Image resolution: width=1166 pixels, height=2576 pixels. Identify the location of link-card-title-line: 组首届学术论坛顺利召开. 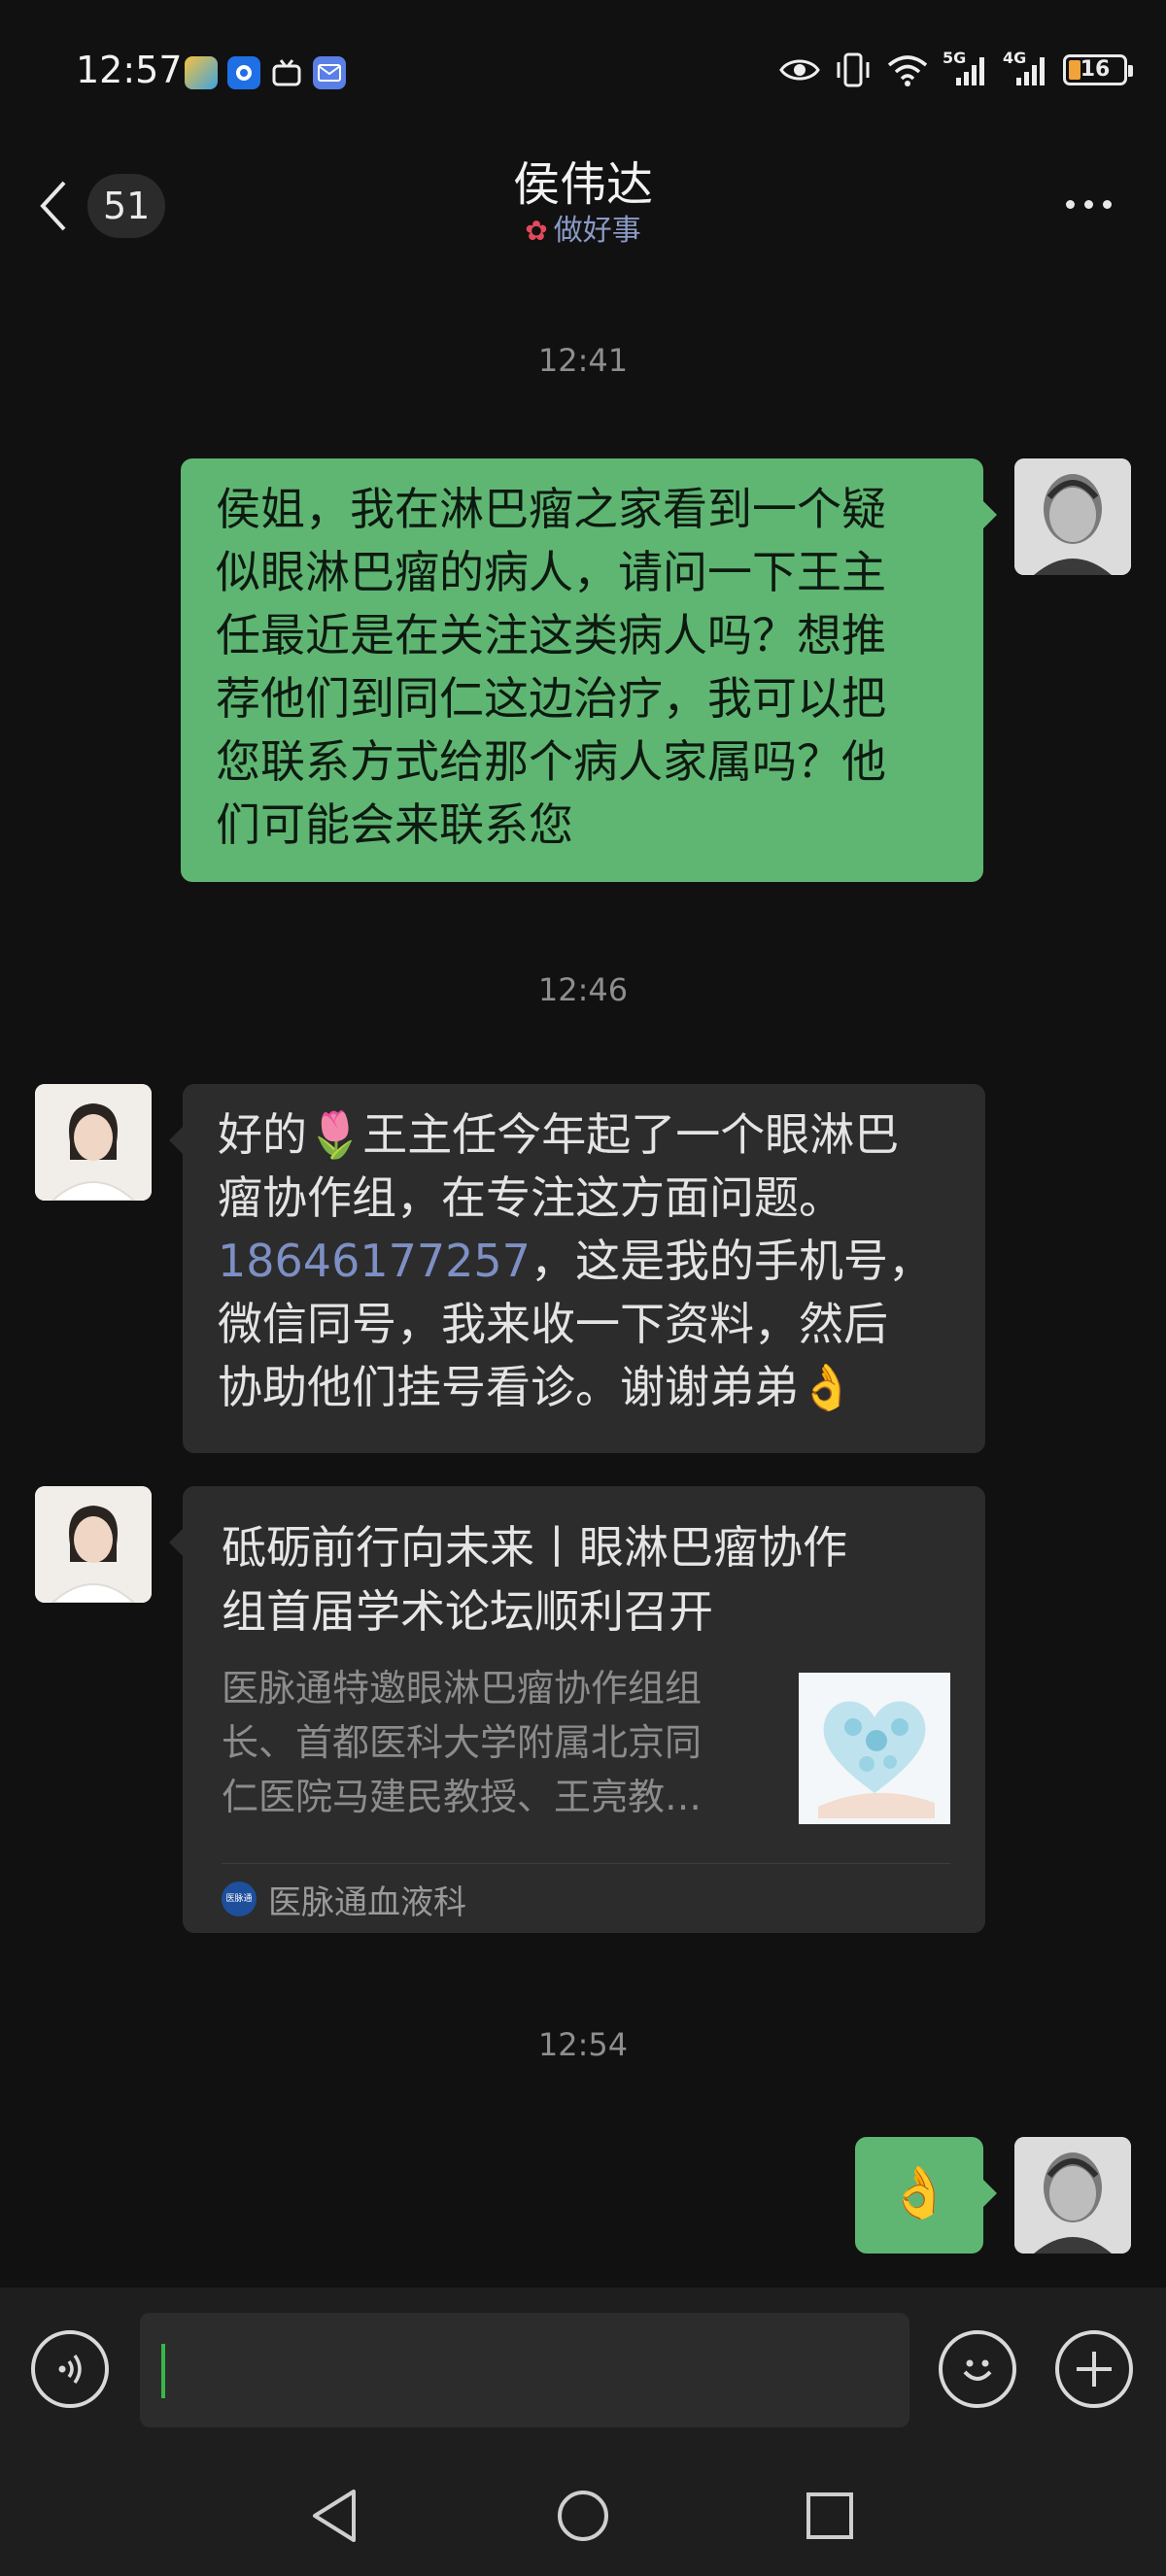
(467, 1611).